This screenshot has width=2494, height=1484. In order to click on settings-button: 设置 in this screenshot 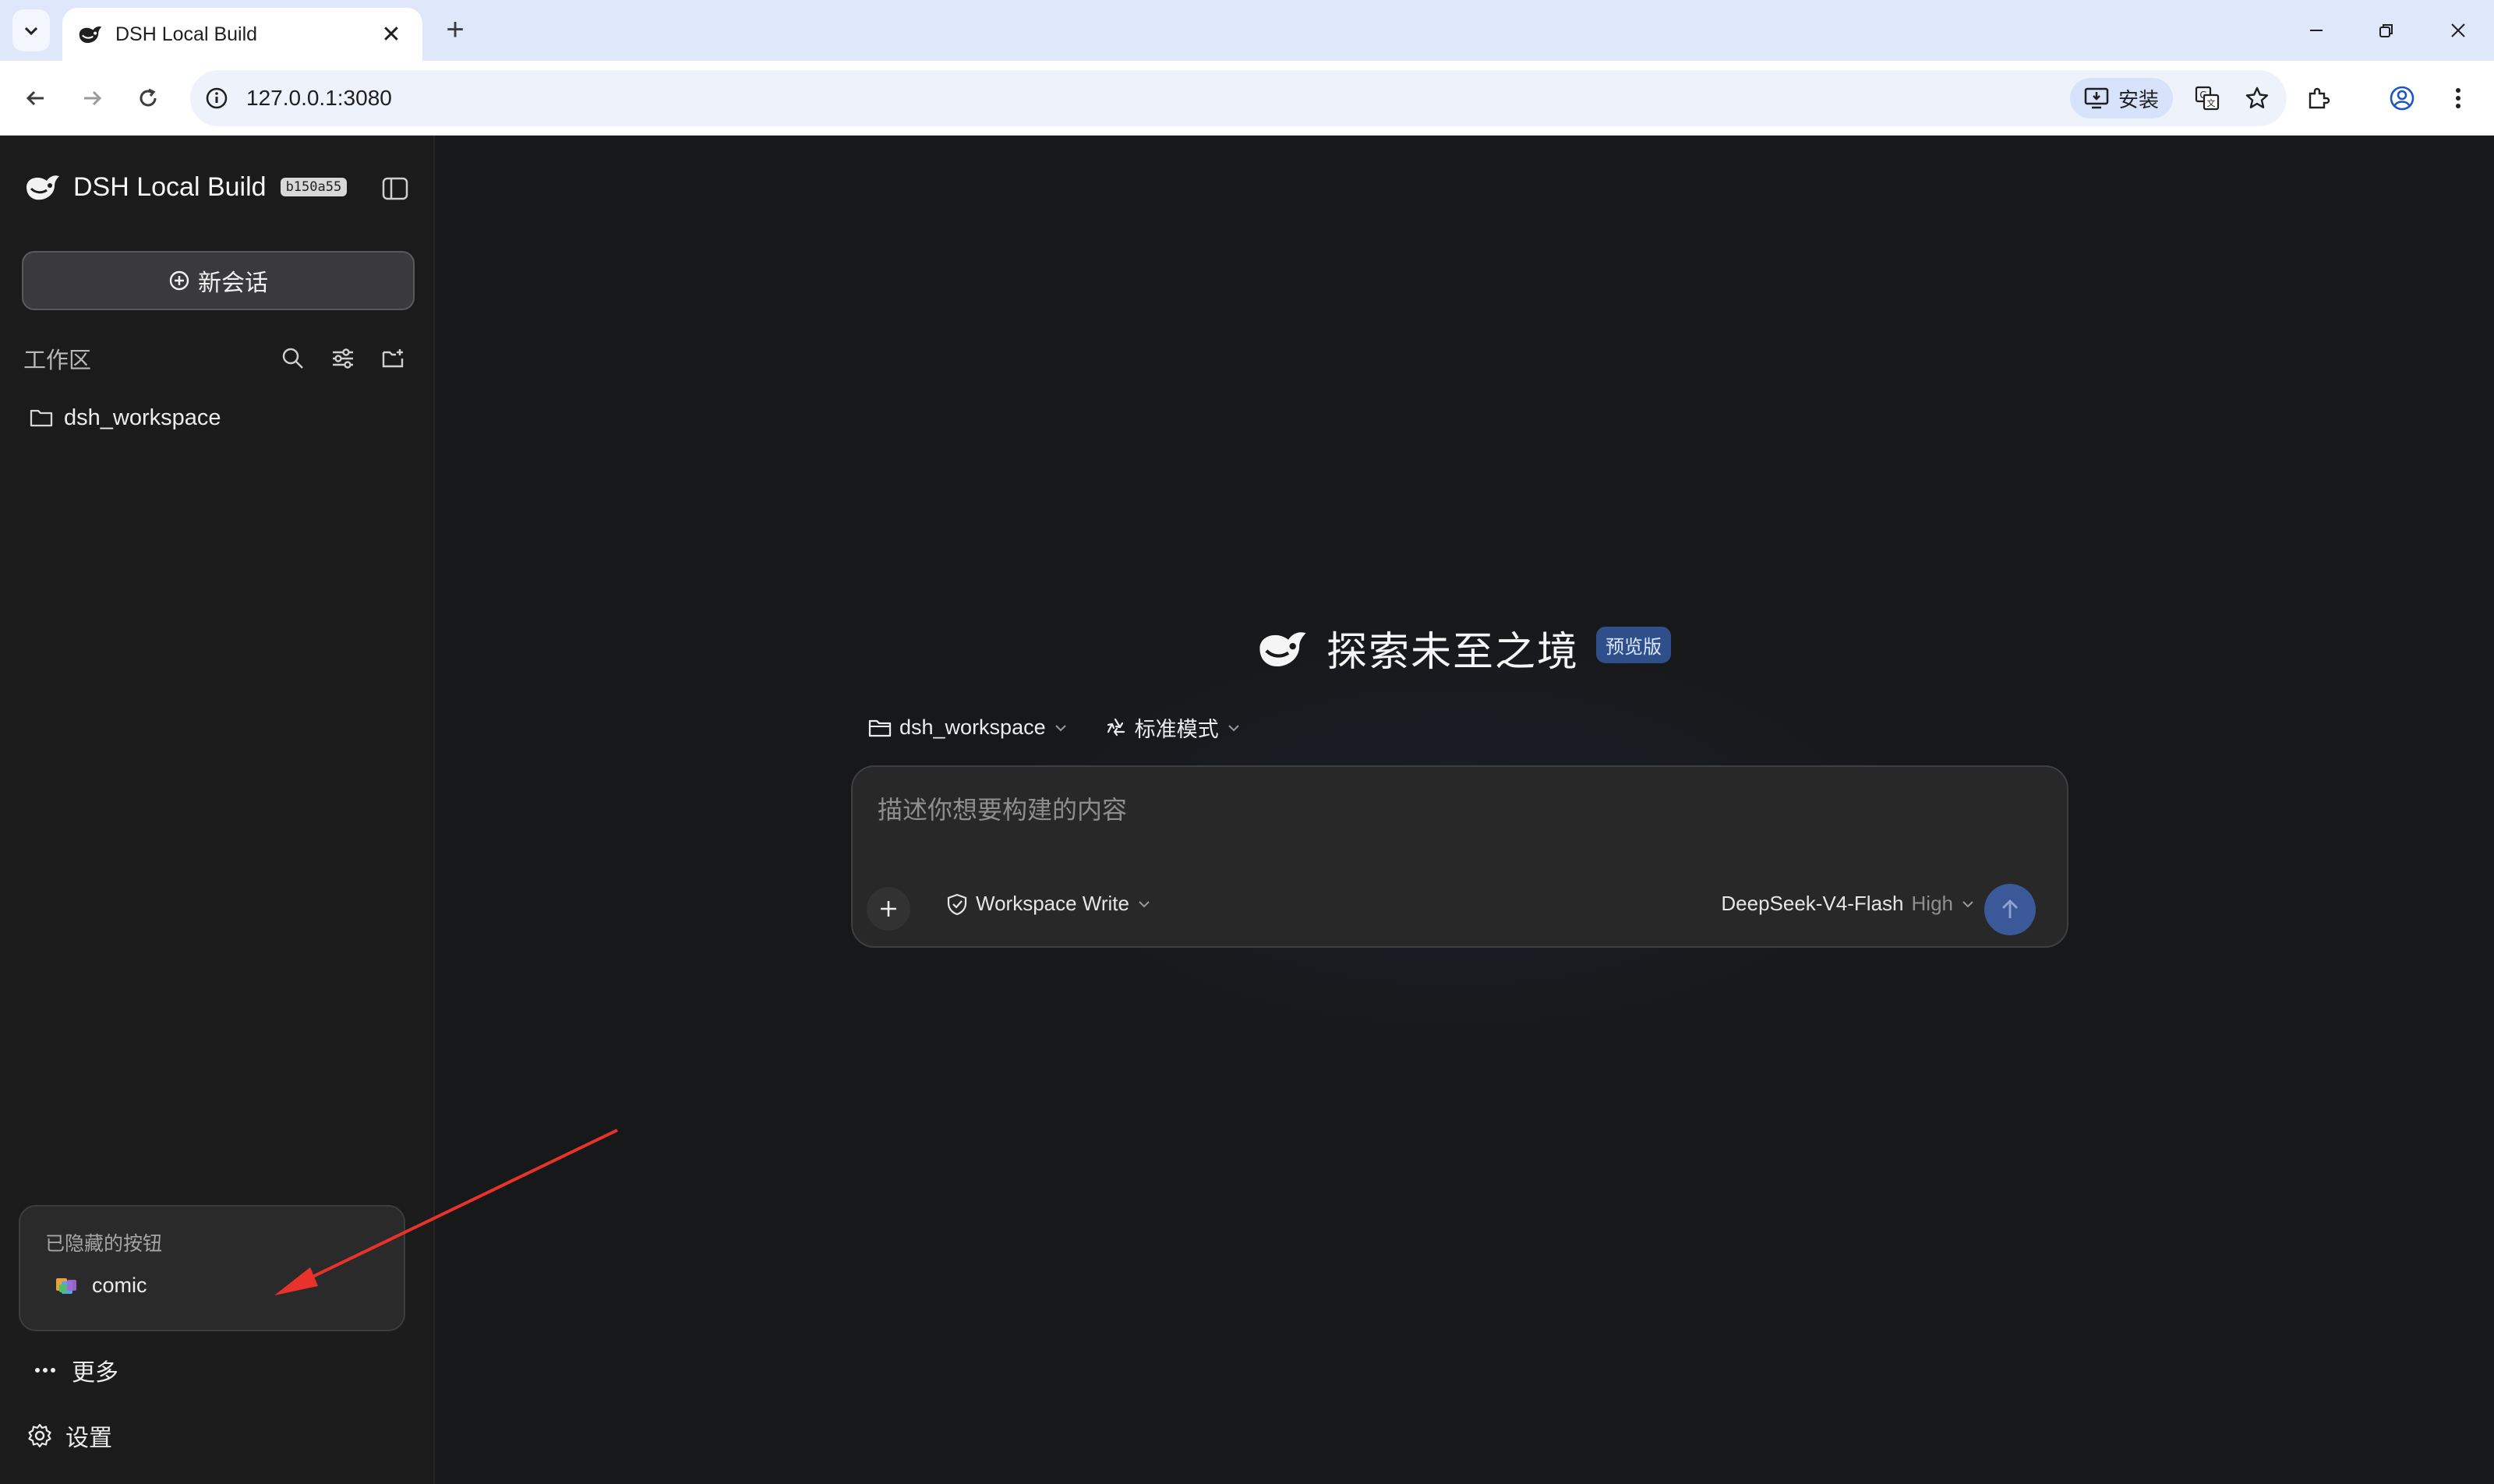, I will do `click(69, 1436)`.